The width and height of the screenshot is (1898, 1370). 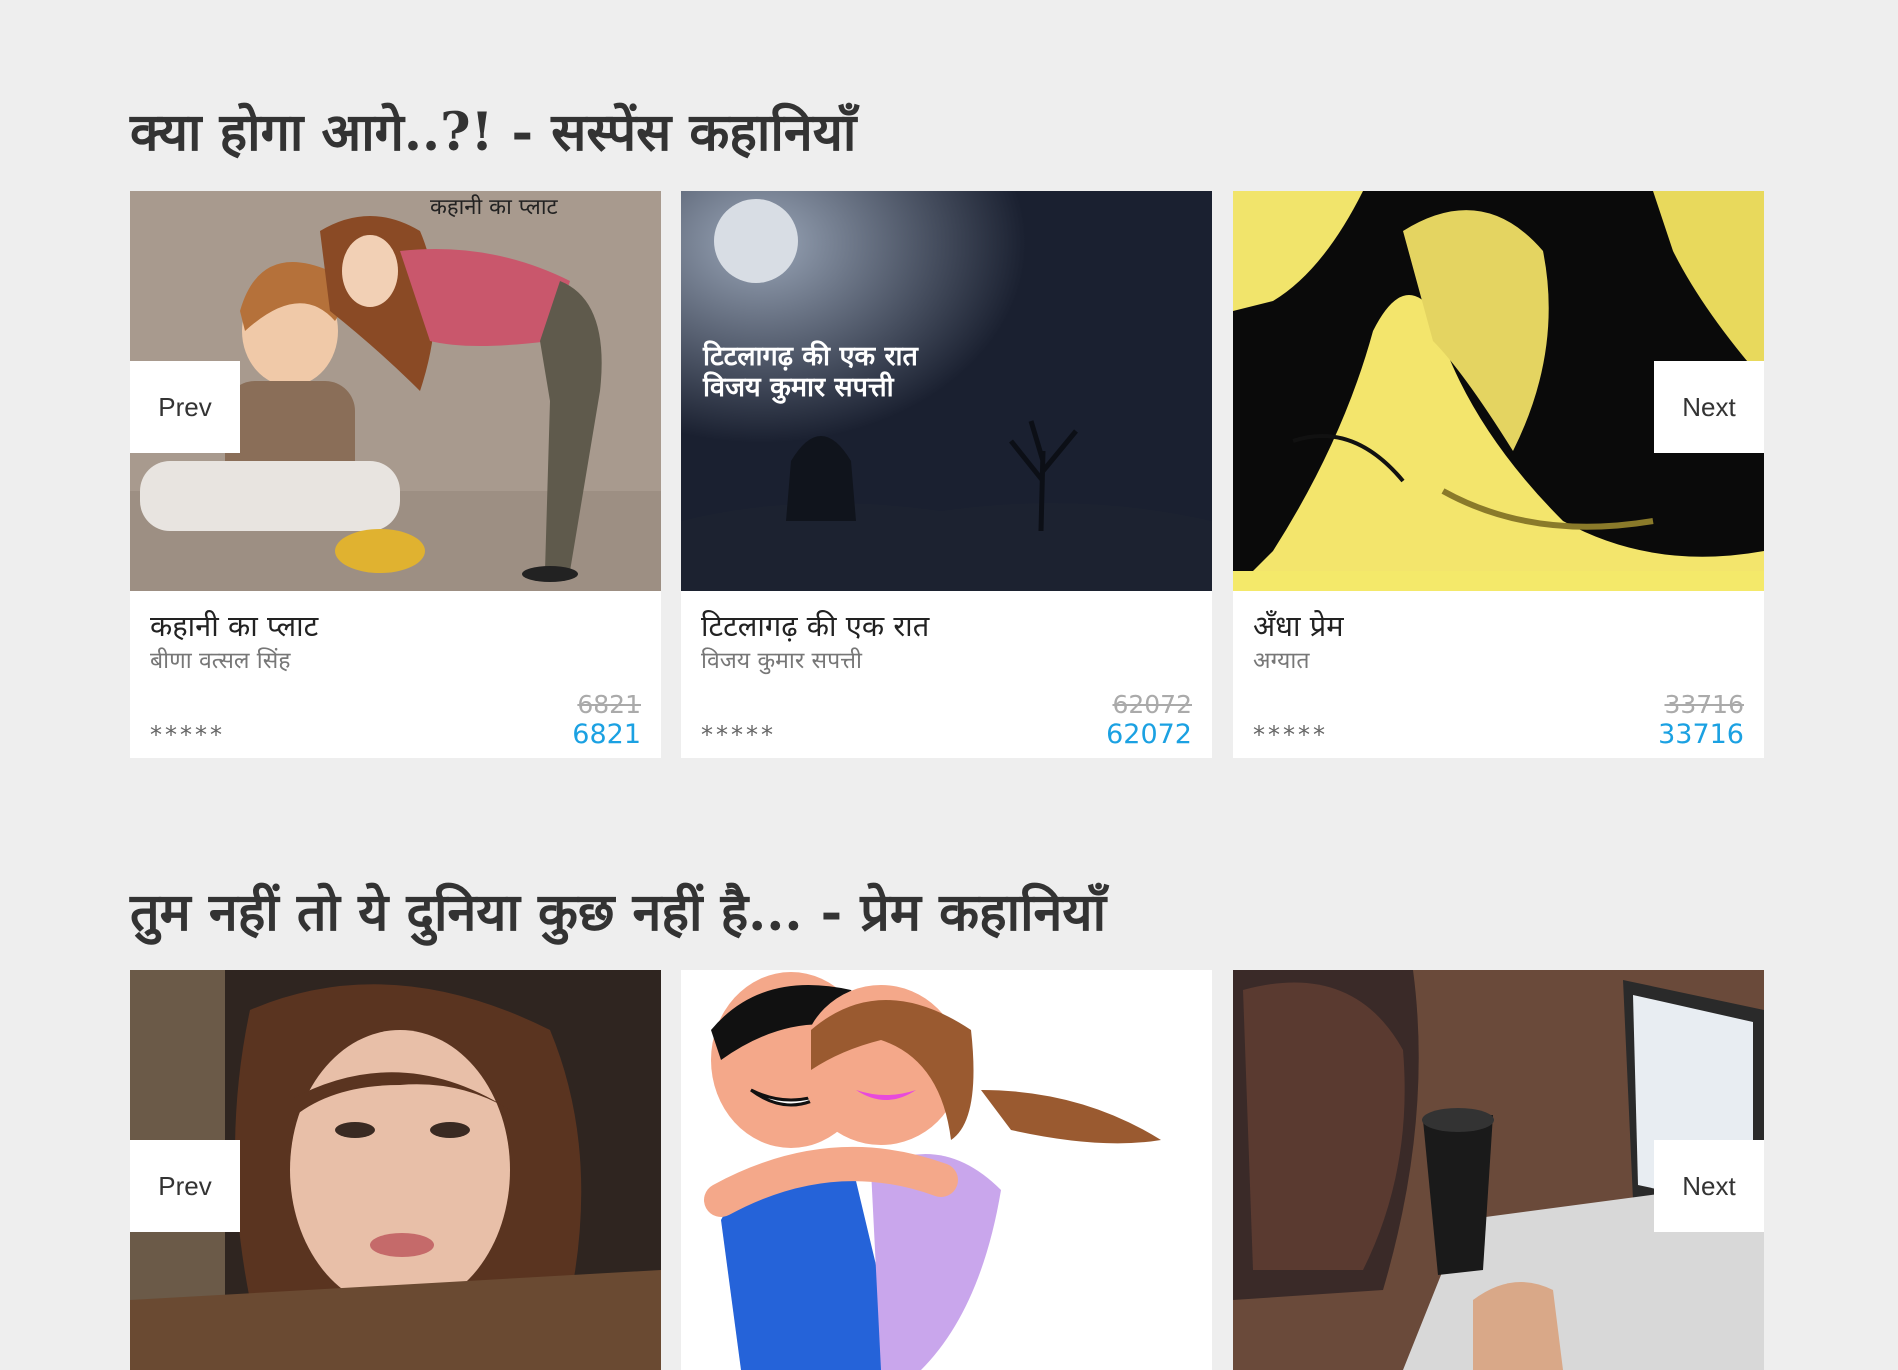 What do you see at coordinates (493, 132) in the screenshot?
I see `section-title: क्या होगा आगे..?! - सस्पेंस कहानियाँ` at bounding box center [493, 132].